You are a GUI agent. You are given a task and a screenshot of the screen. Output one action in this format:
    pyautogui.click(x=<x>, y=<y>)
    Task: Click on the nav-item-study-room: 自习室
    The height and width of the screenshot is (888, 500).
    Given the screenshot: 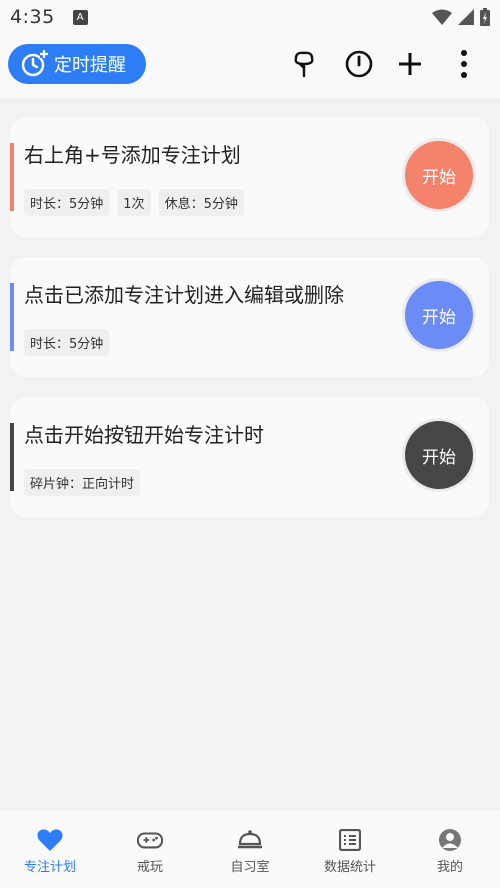 What is the action you would take?
    pyautogui.click(x=250, y=849)
    